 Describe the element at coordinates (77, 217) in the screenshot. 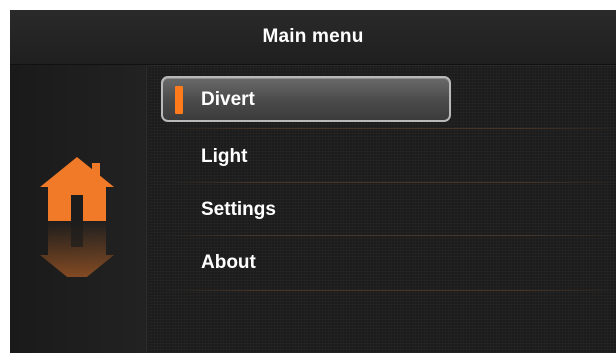

I see `home-icon` at that location.